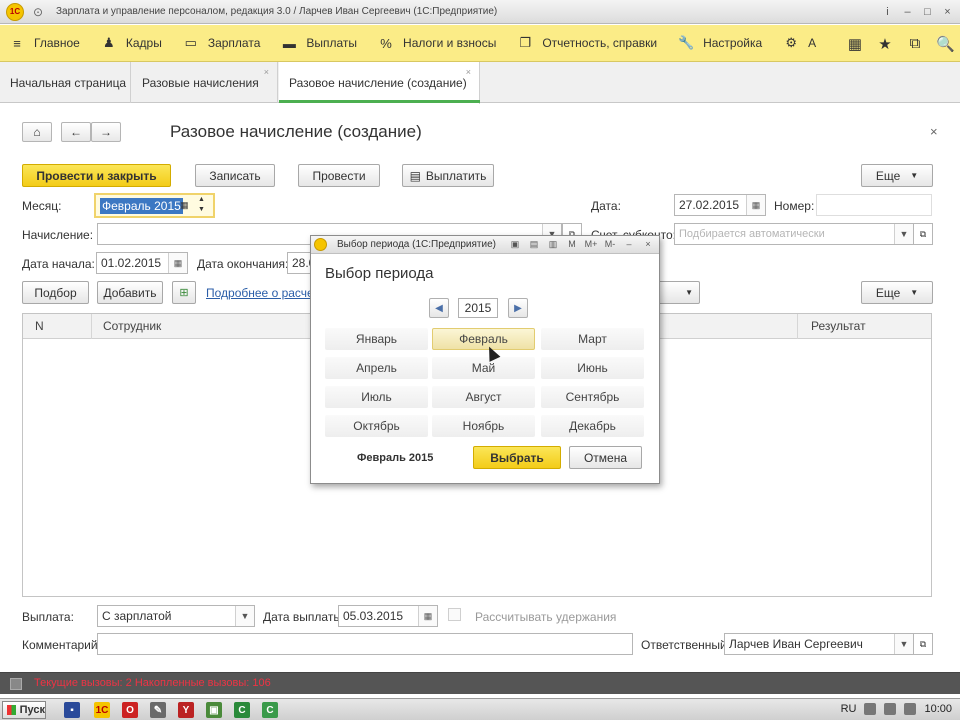 The width and height of the screenshot is (960, 720). What do you see at coordinates (154, 205) in the screenshot?
I see `month-field: Февраль 2015 ▦ ▲ ▼` at bounding box center [154, 205].